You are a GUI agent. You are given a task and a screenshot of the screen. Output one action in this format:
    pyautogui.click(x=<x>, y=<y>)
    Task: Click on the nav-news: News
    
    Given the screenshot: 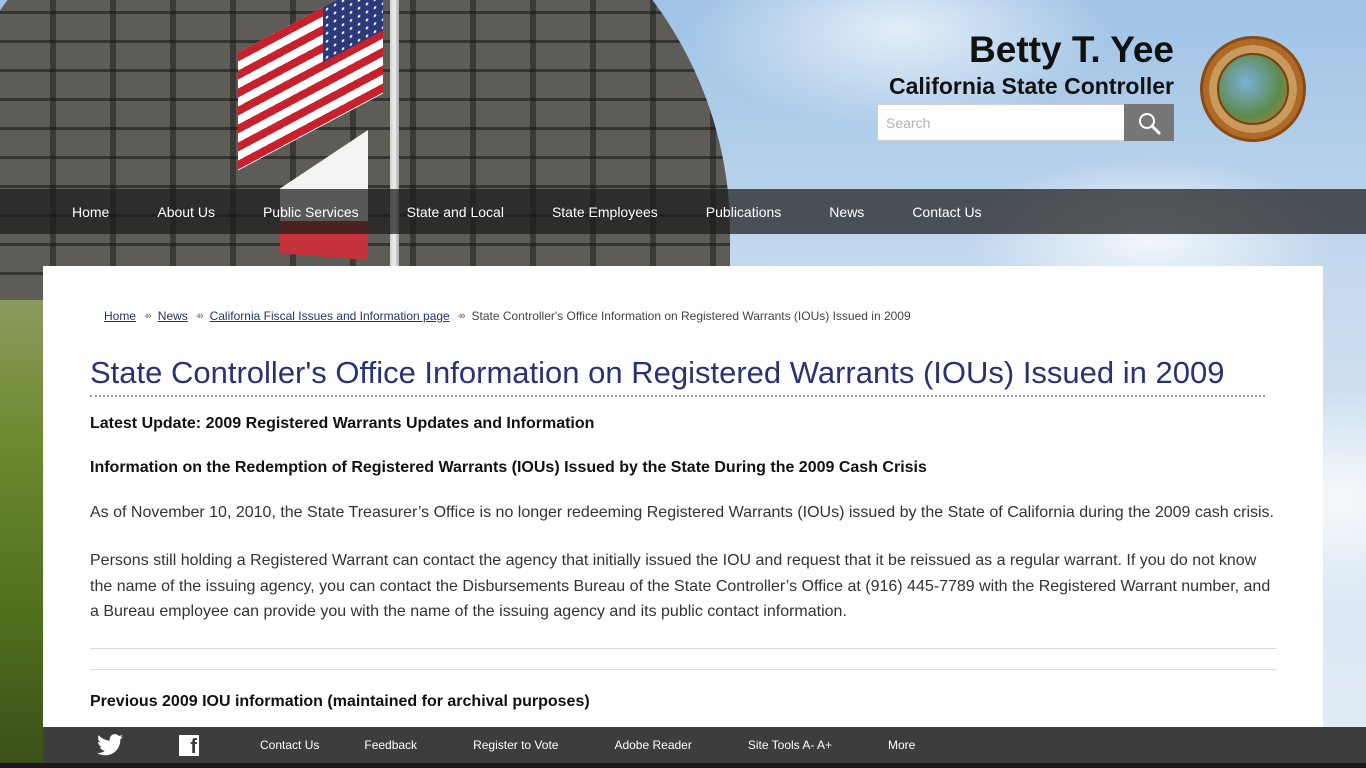 What is the action you would take?
    pyautogui.click(x=846, y=212)
    